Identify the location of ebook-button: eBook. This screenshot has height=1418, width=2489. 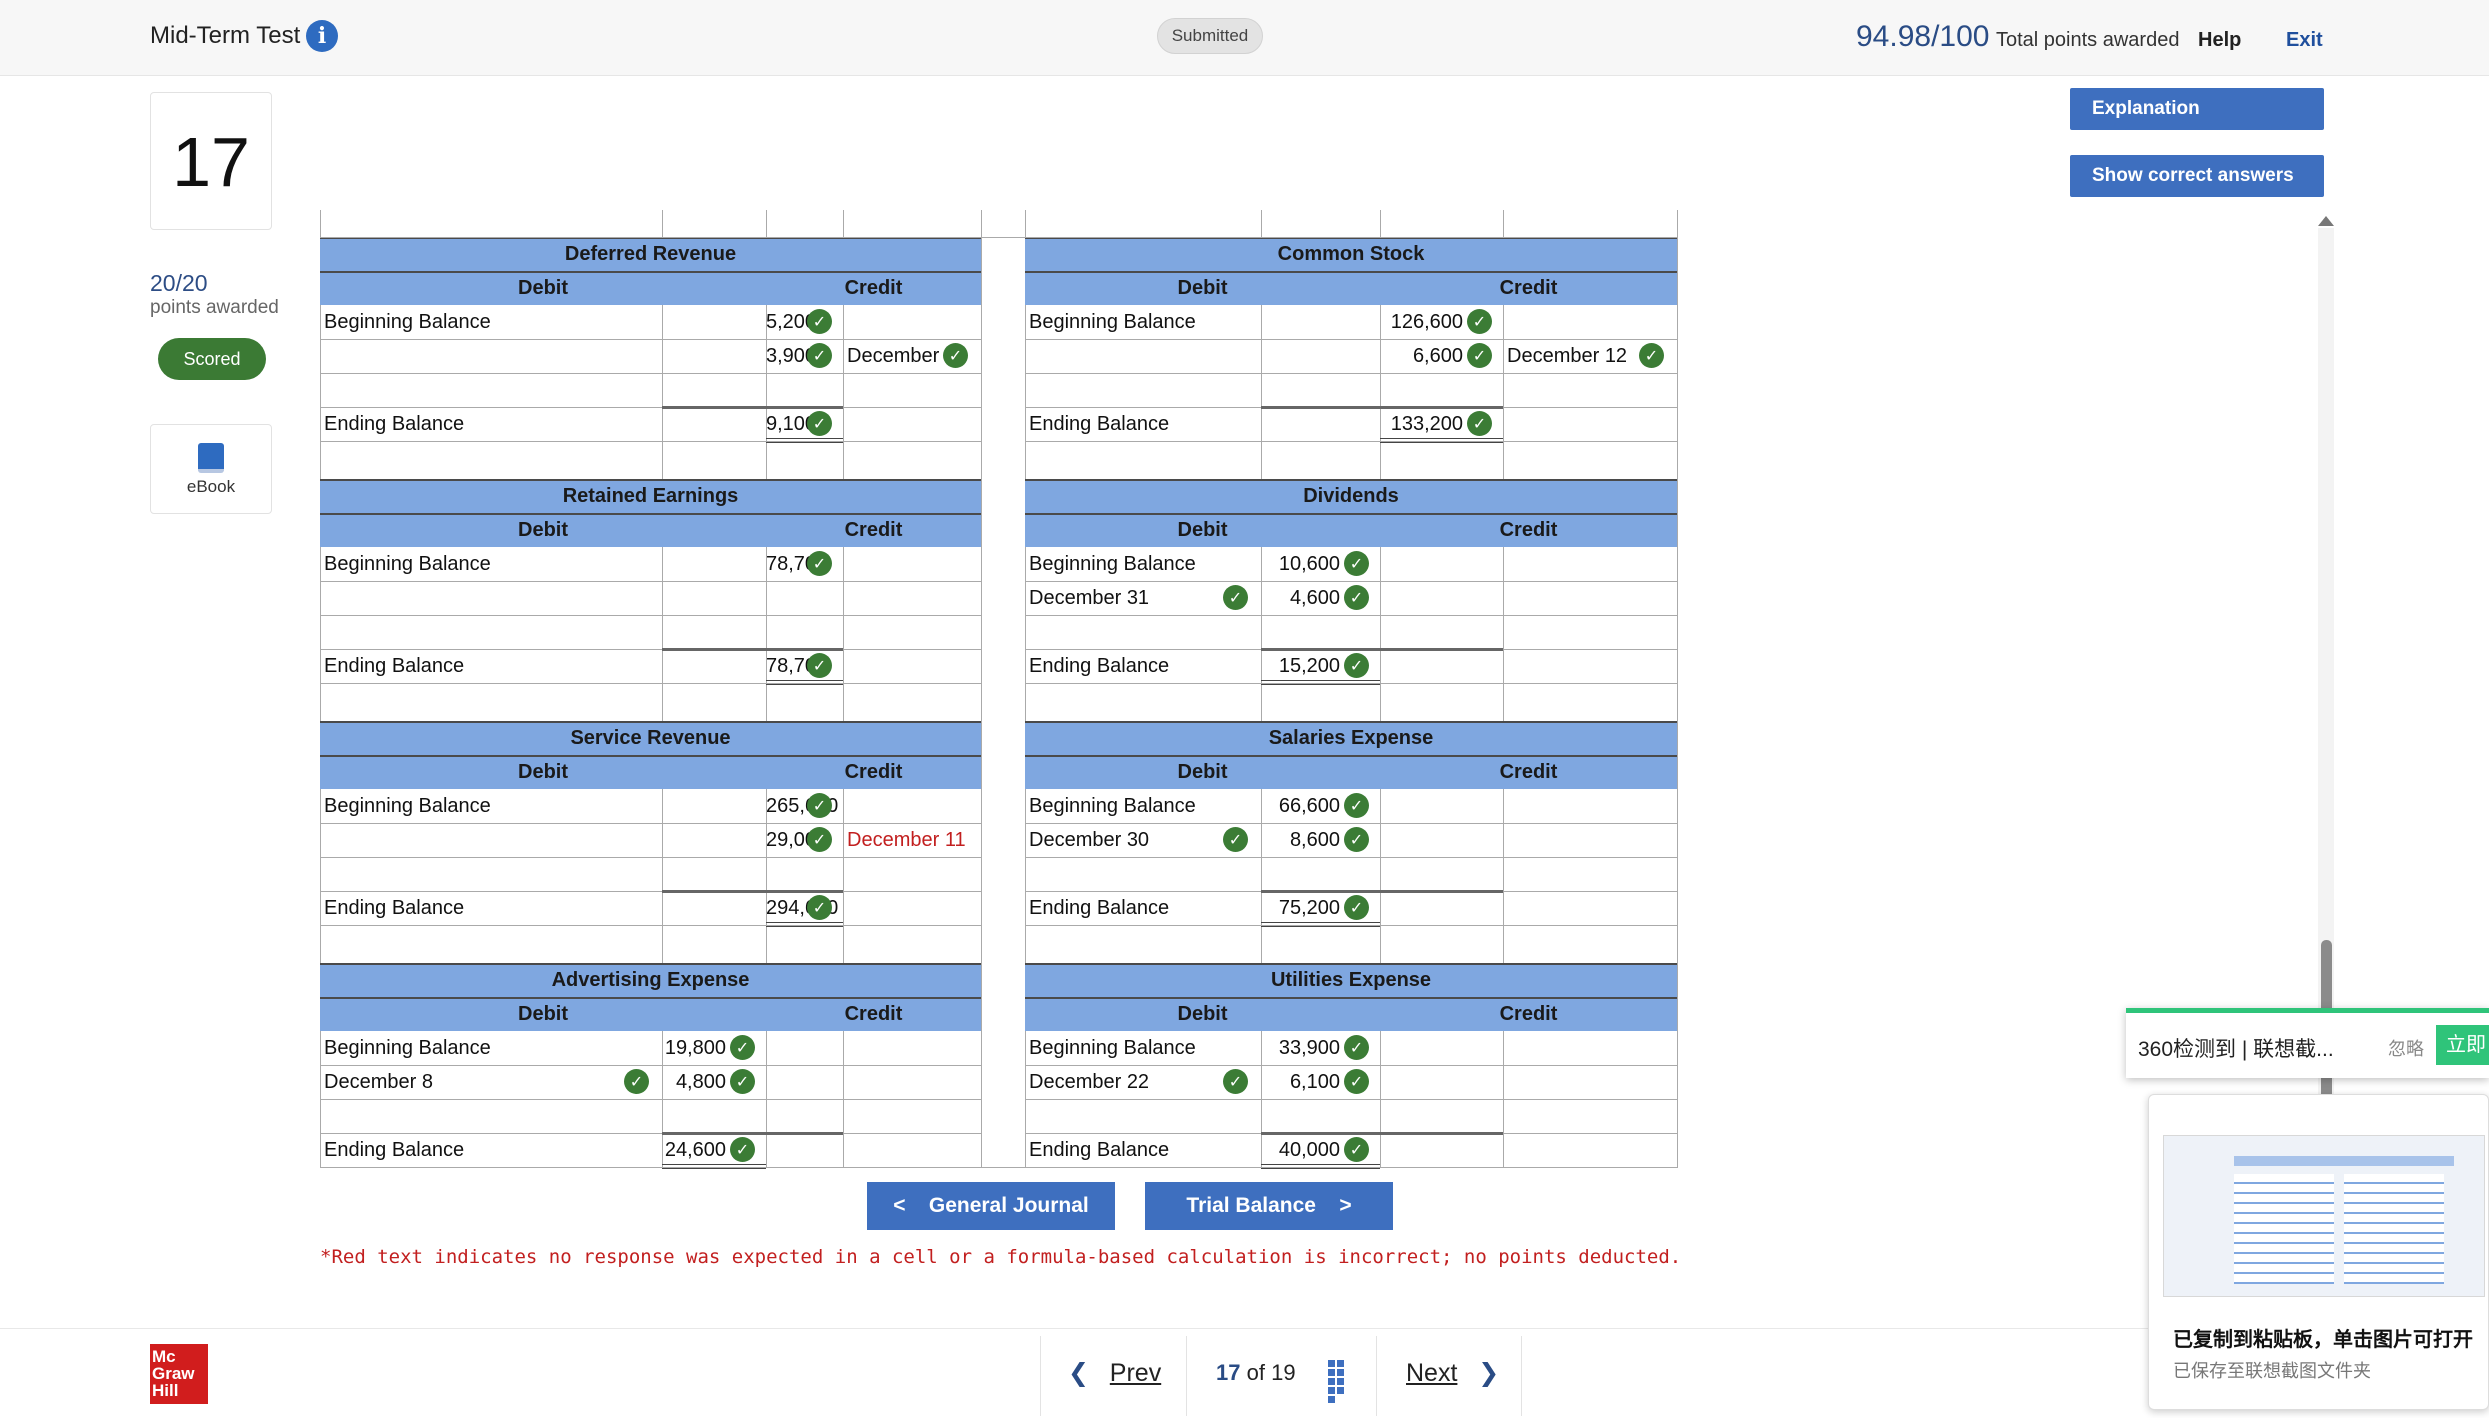
(211, 469).